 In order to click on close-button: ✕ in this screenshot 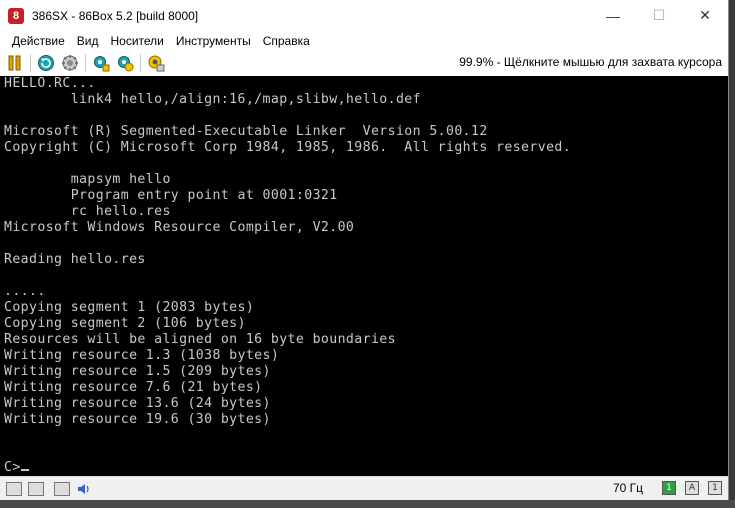, I will do `click(705, 15)`.